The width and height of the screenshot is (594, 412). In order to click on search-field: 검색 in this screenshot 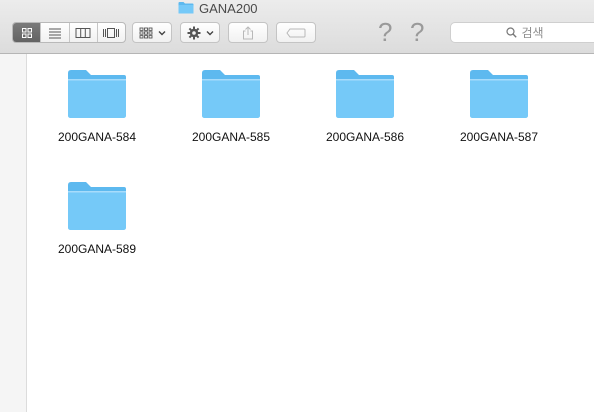, I will do `click(522, 32)`.